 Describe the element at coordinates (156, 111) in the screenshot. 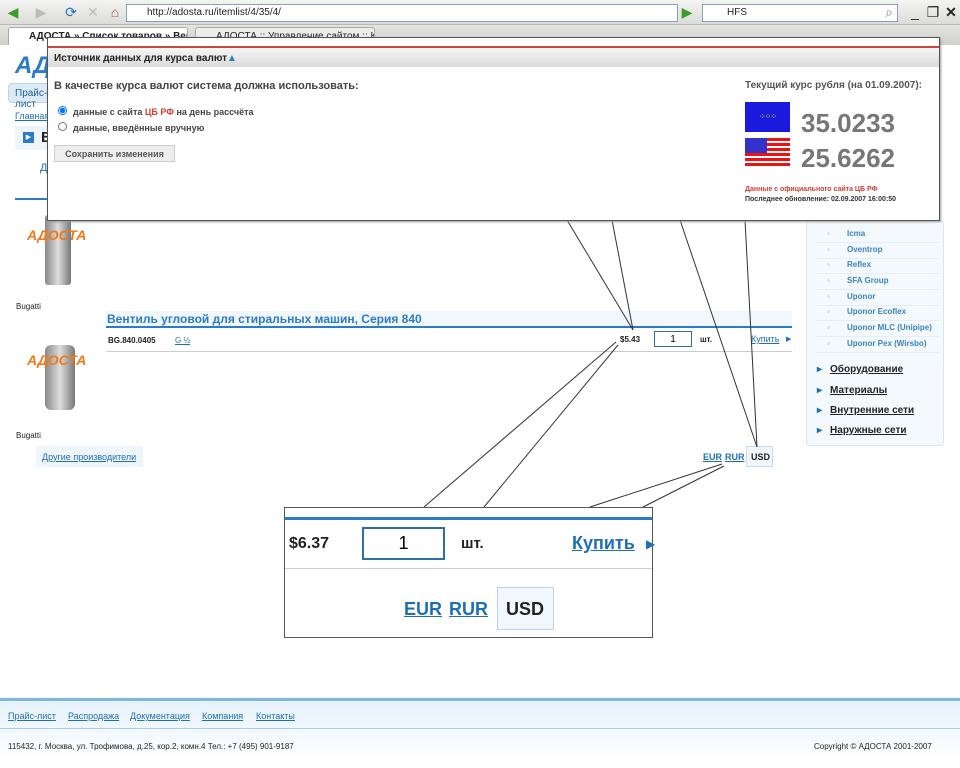

I see `option-cbr: данные с сайта ЦБ РФ на день рассчёта` at that location.